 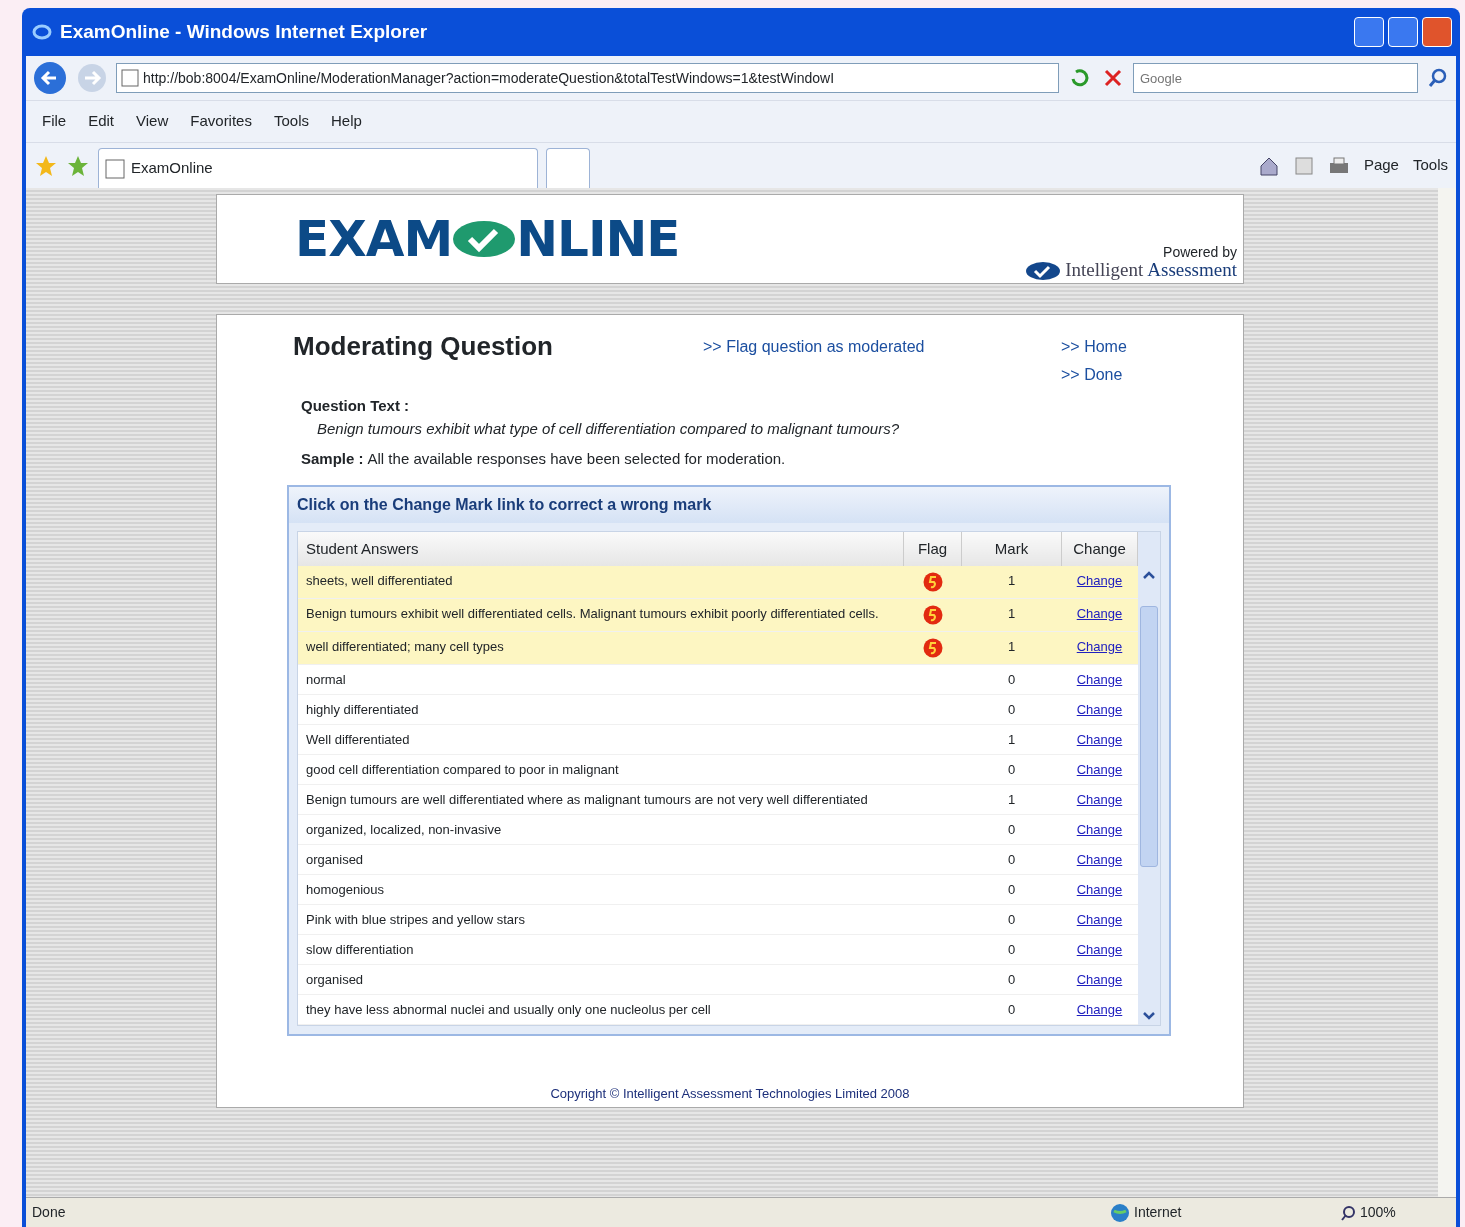 What do you see at coordinates (568, 168) in the screenshot?
I see `new-tab-button` at bounding box center [568, 168].